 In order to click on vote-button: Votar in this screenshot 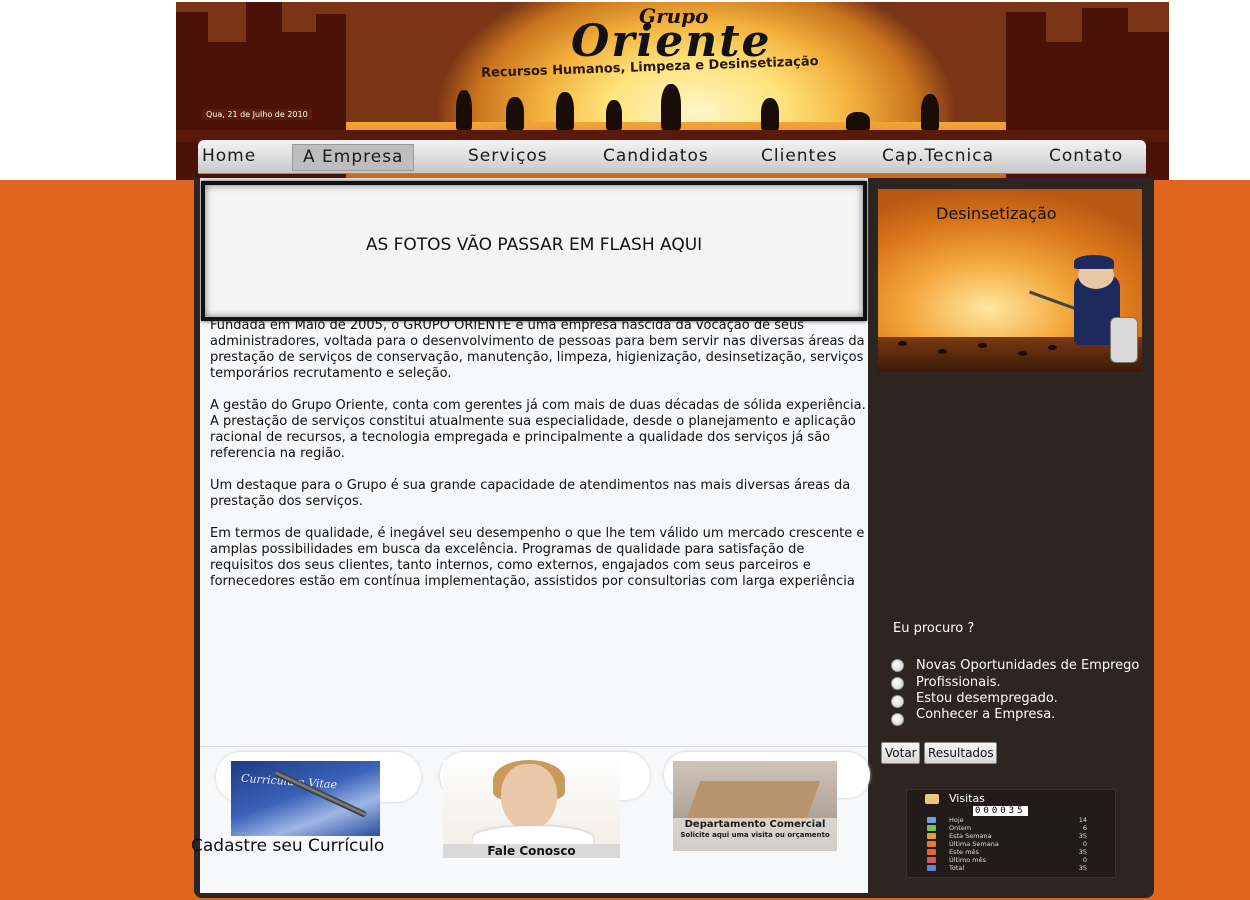, I will do `click(900, 753)`.